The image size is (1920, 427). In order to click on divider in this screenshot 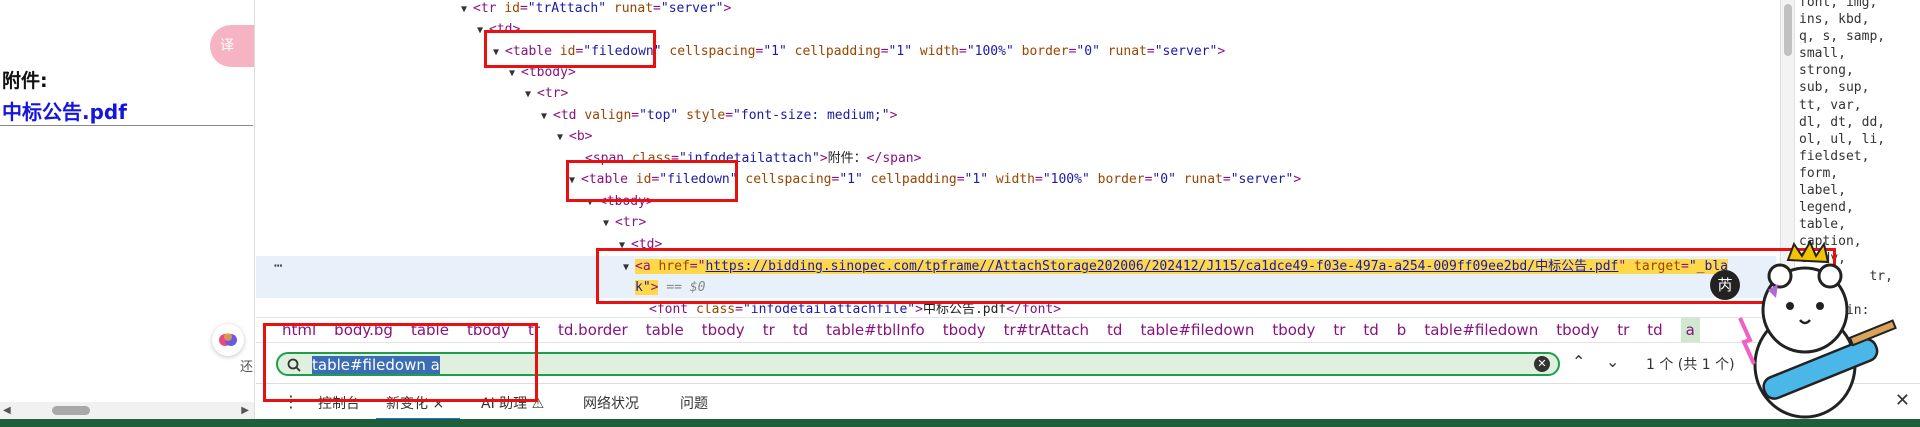, I will do `click(126, 125)`.